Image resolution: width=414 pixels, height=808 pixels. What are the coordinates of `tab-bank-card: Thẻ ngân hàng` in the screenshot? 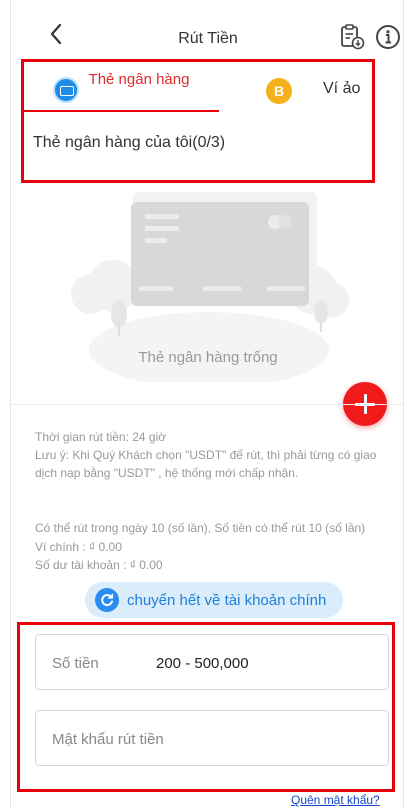 It's located at (114, 87).